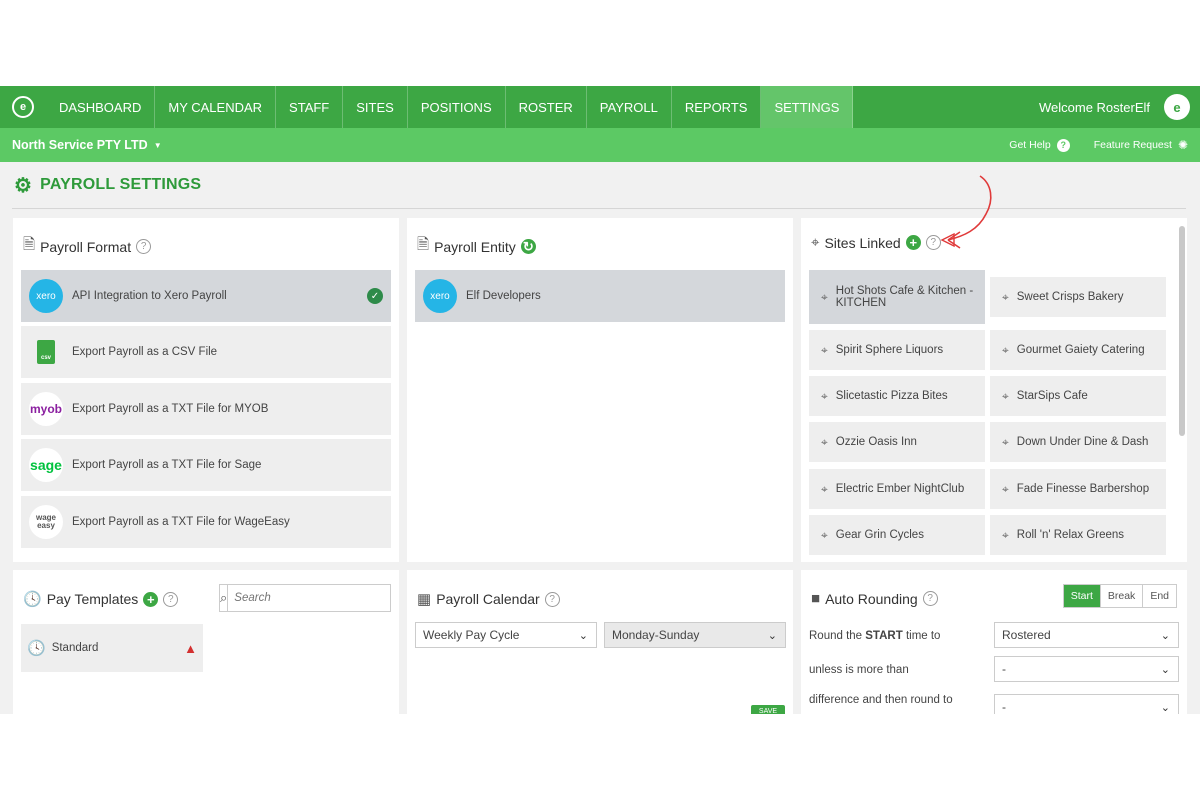 Image resolution: width=1200 pixels, height=800 pixels. What do you see at coordinates (121, 184) in the screenshot?
I see `page-title-text: PAYROLL SETTINGS` at bounding box center [121, 184].